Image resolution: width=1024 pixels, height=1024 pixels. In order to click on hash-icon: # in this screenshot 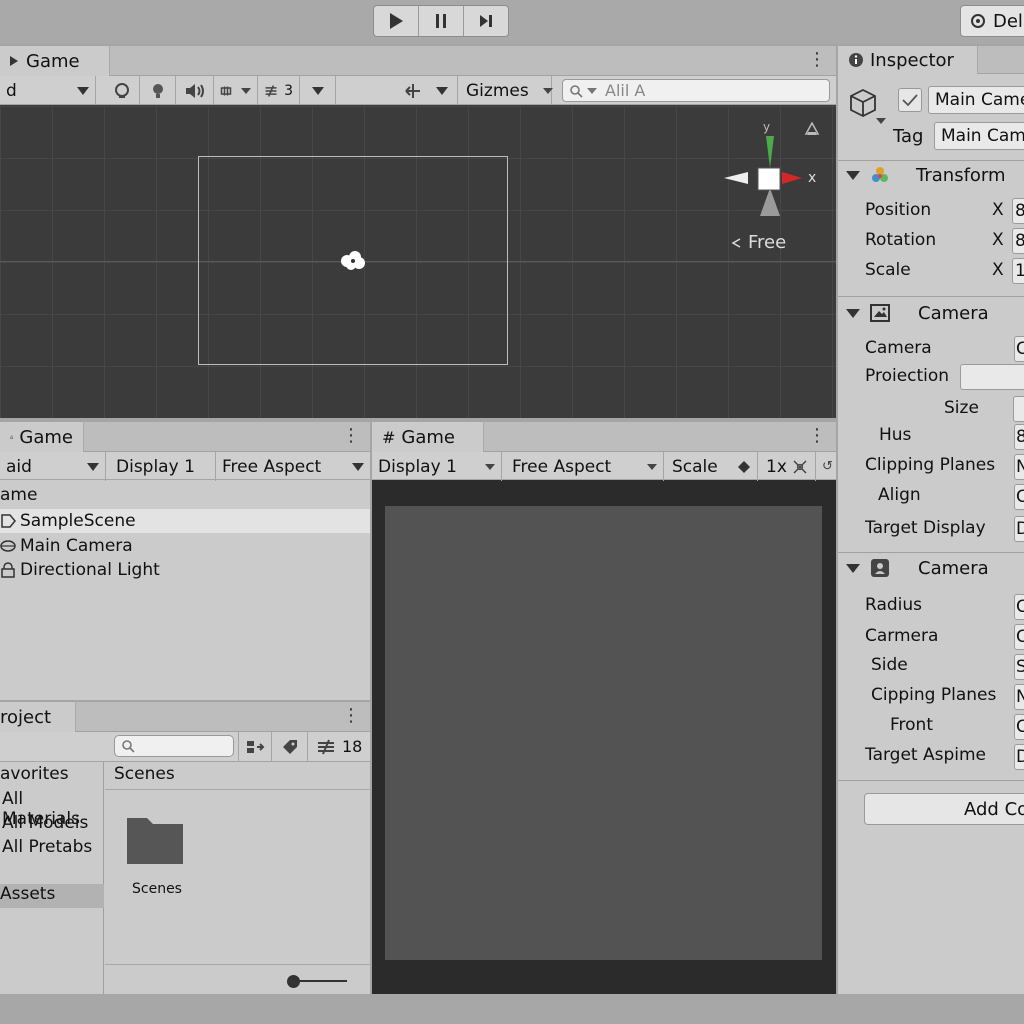, I will do `click(389, 437)`.